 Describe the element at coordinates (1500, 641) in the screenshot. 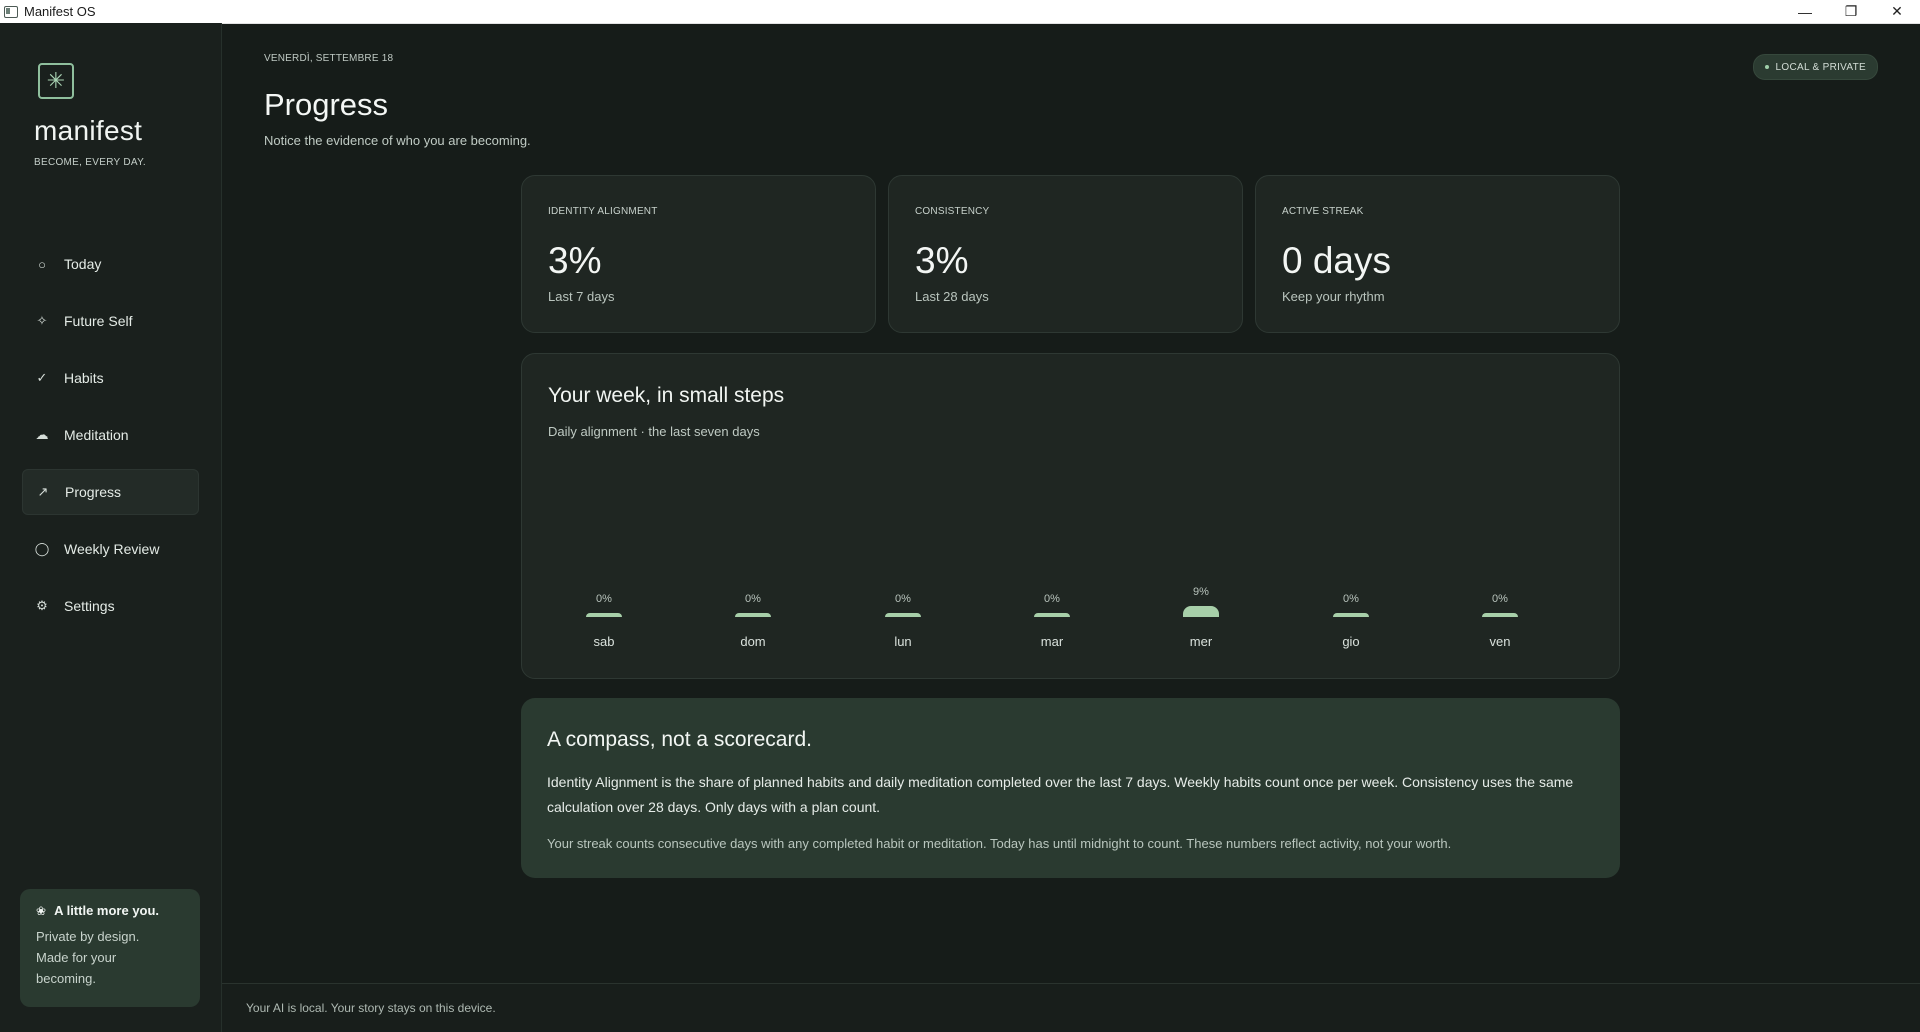

I see `chart-category-label: ven` at that location.